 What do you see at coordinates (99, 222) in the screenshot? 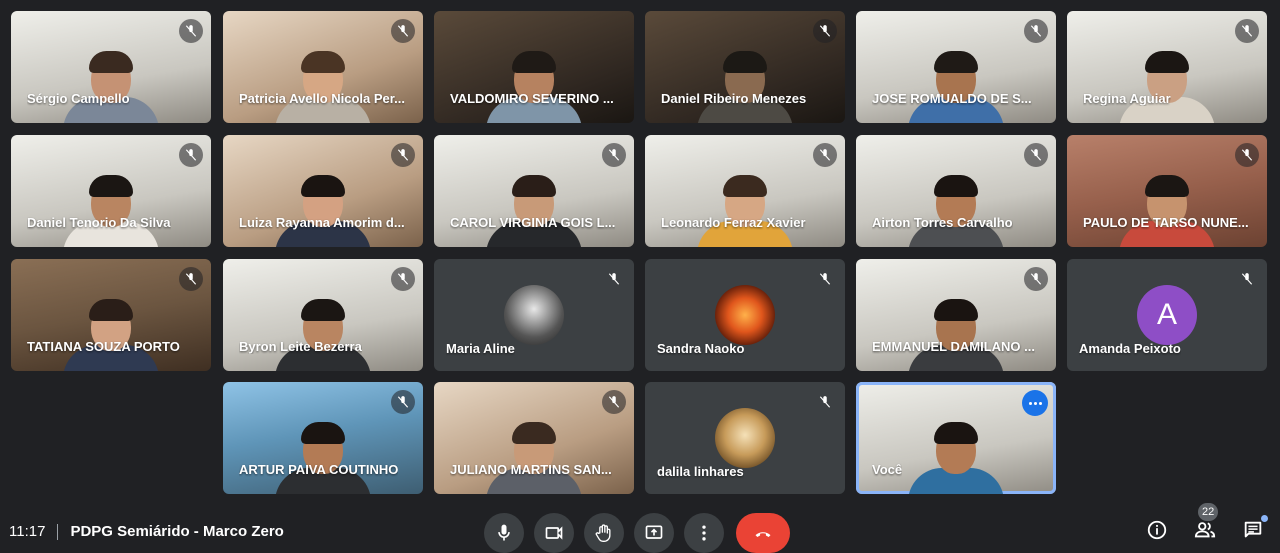
I see `participant-name: Daniel Tenorio Da Silva` at bounding box center [99, 222].